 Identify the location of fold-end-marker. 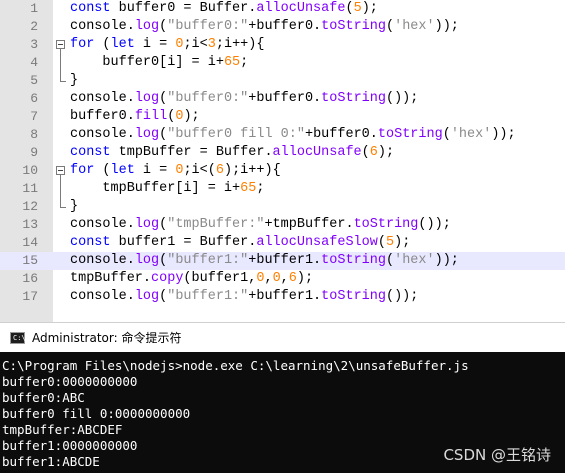
(63, 81).